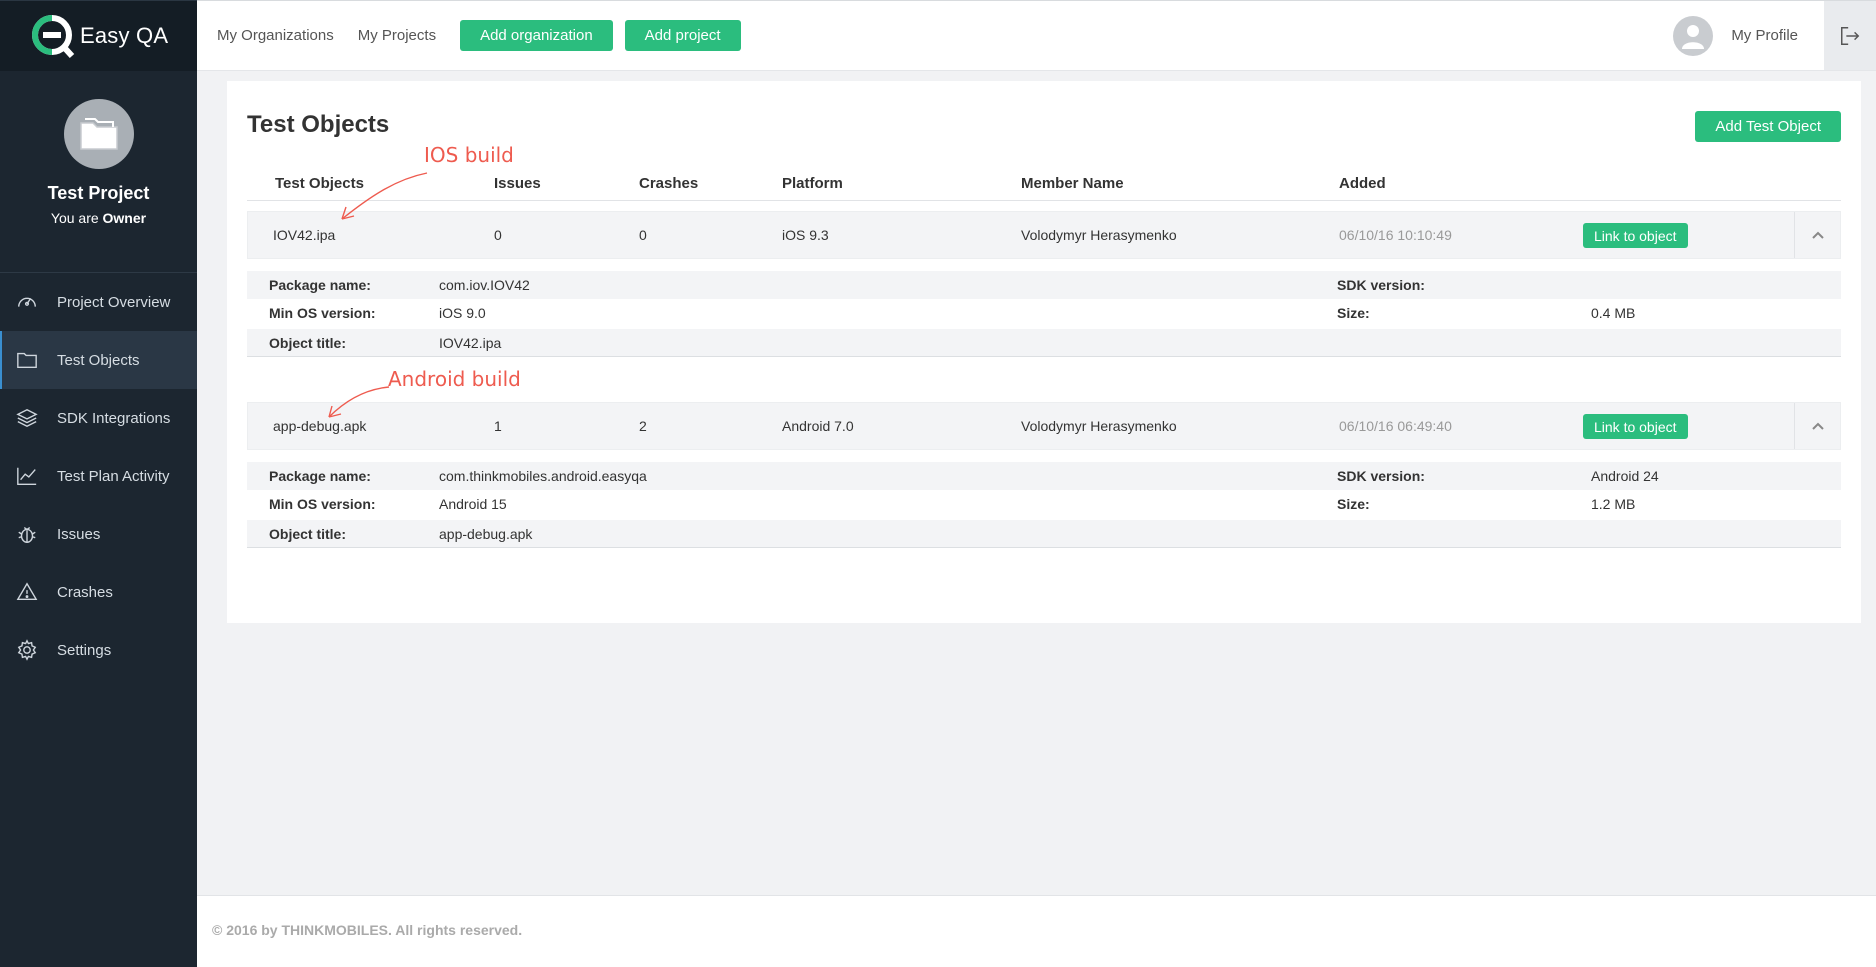 The image size is (1876, 967). What do you see at coordinates (98, 193) in the screenshot?
I see `project-name: Test Project` at bounding box center [98, 193].